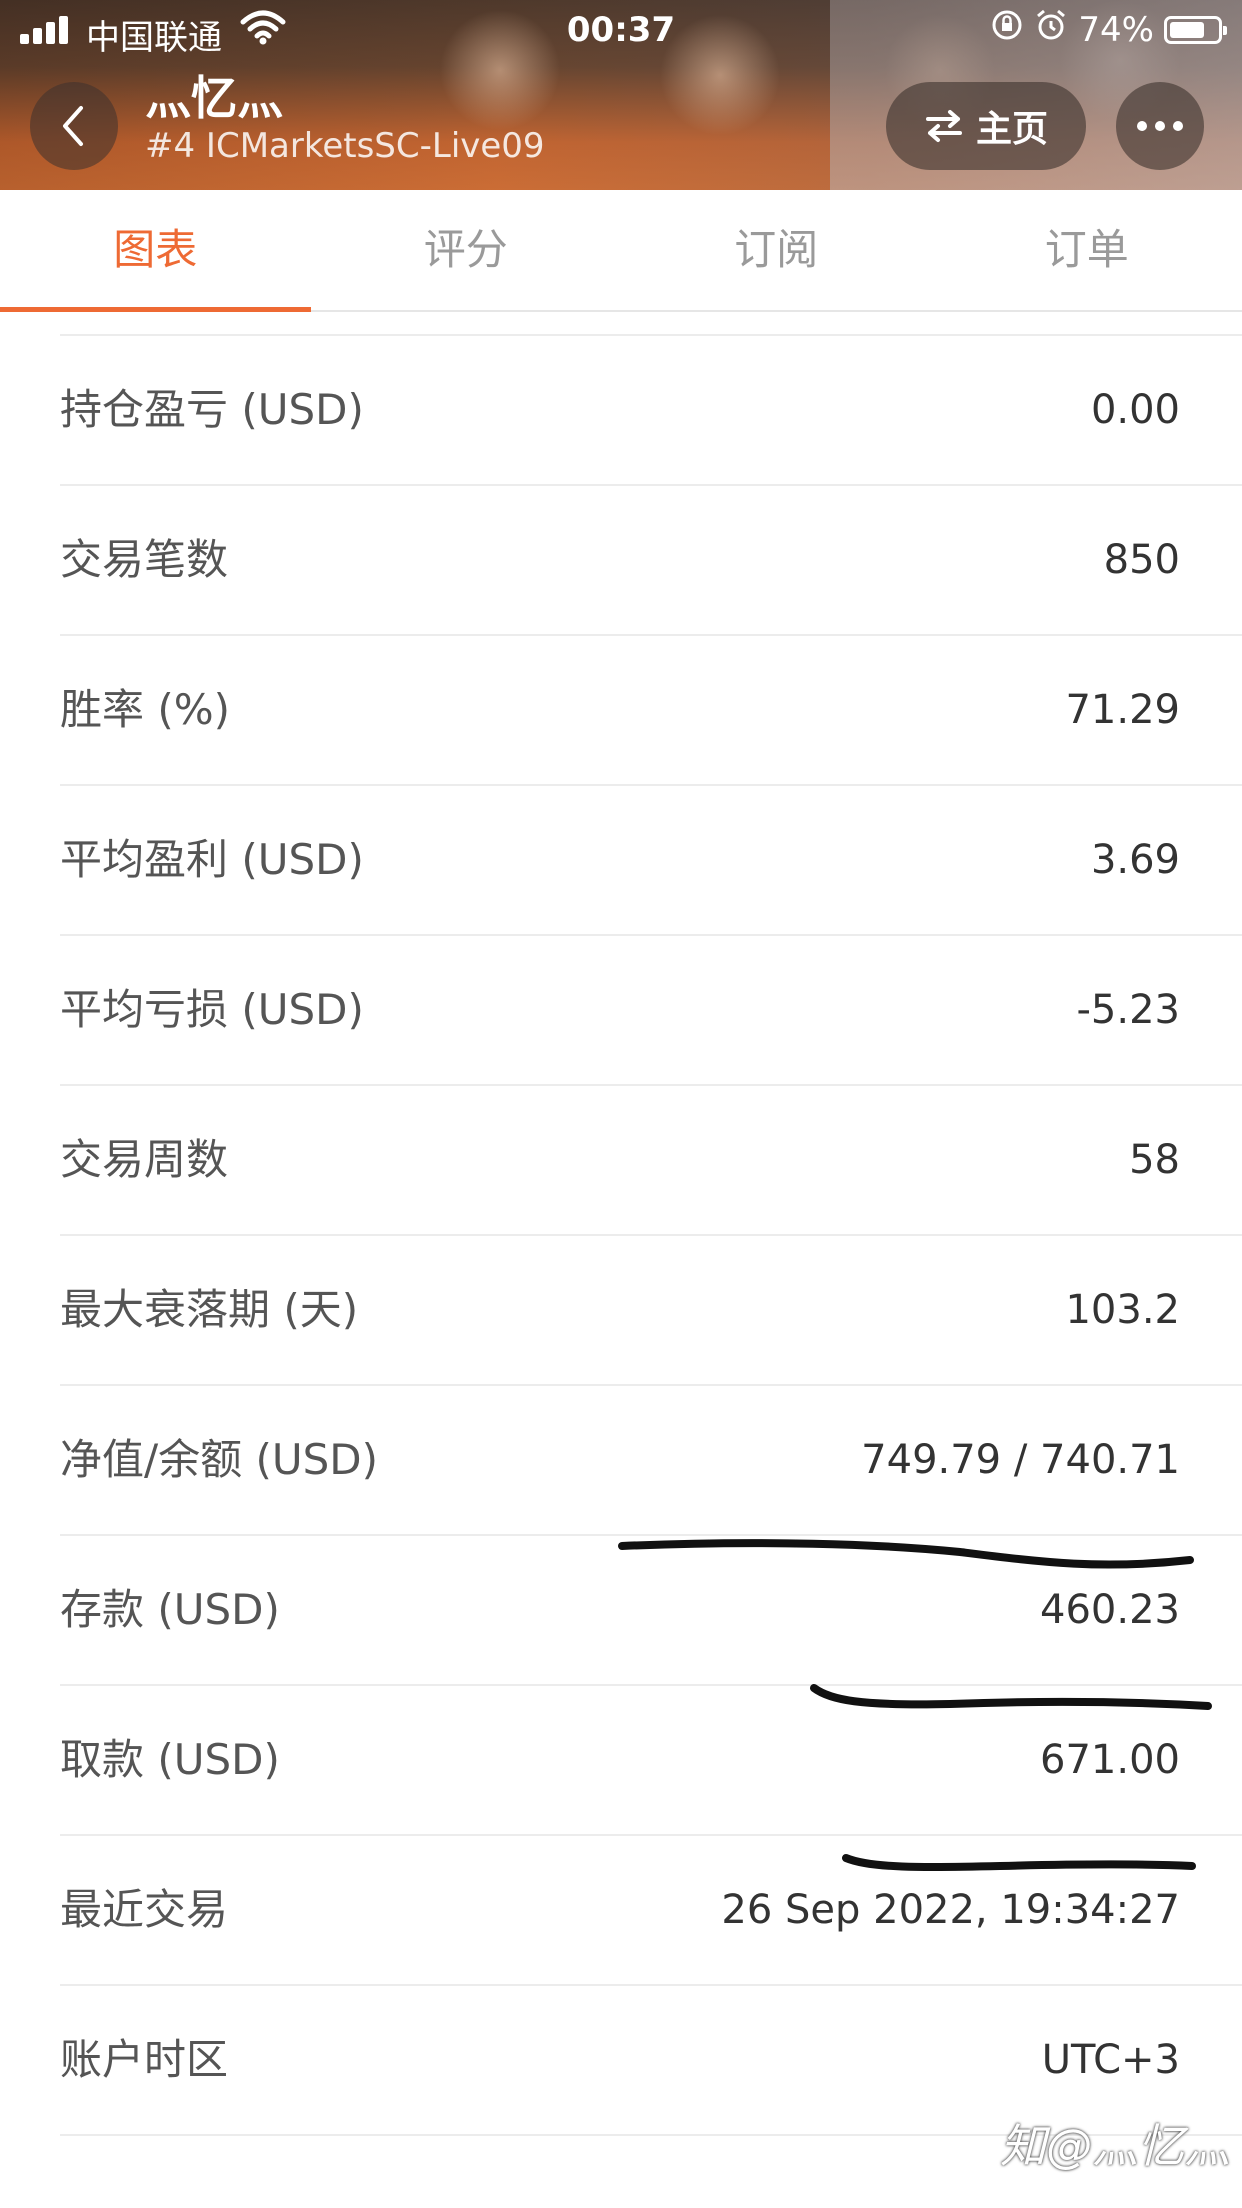  I want to click on battery-percent: 74%, so click(1116, 29).